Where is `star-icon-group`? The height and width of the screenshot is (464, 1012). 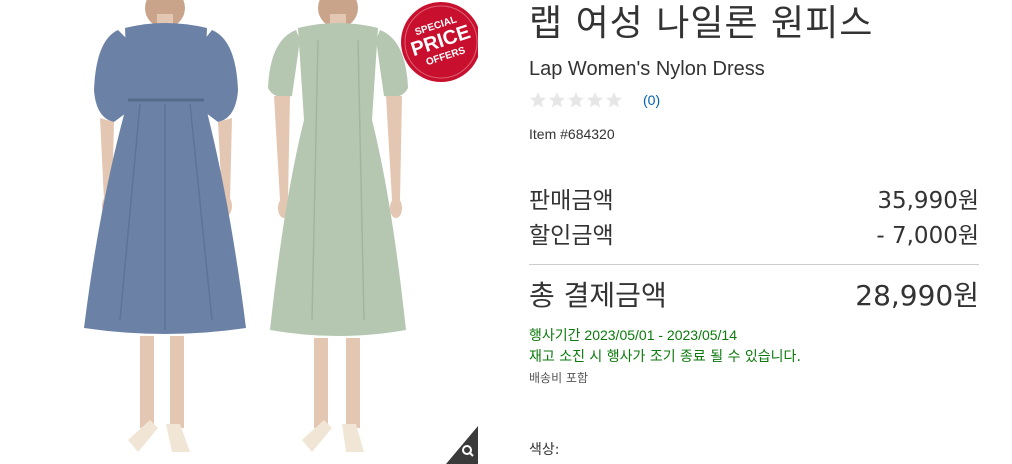
star-icon-group is located at coordinates (576, 100).